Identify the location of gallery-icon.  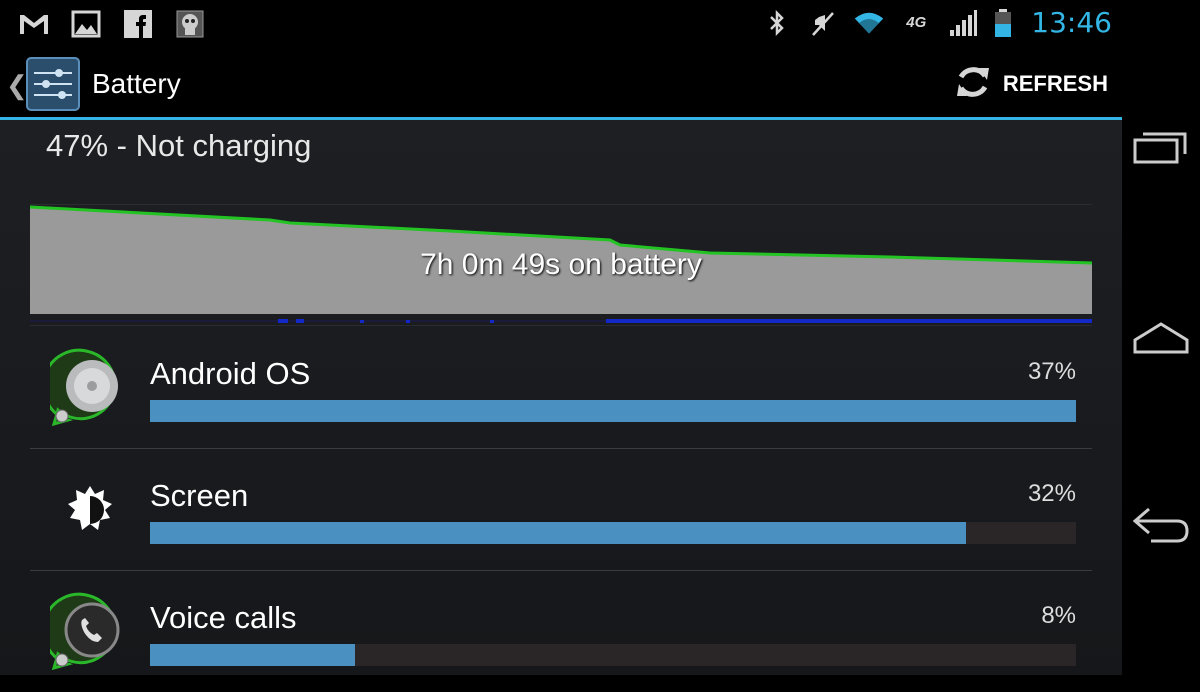
(86, 24).